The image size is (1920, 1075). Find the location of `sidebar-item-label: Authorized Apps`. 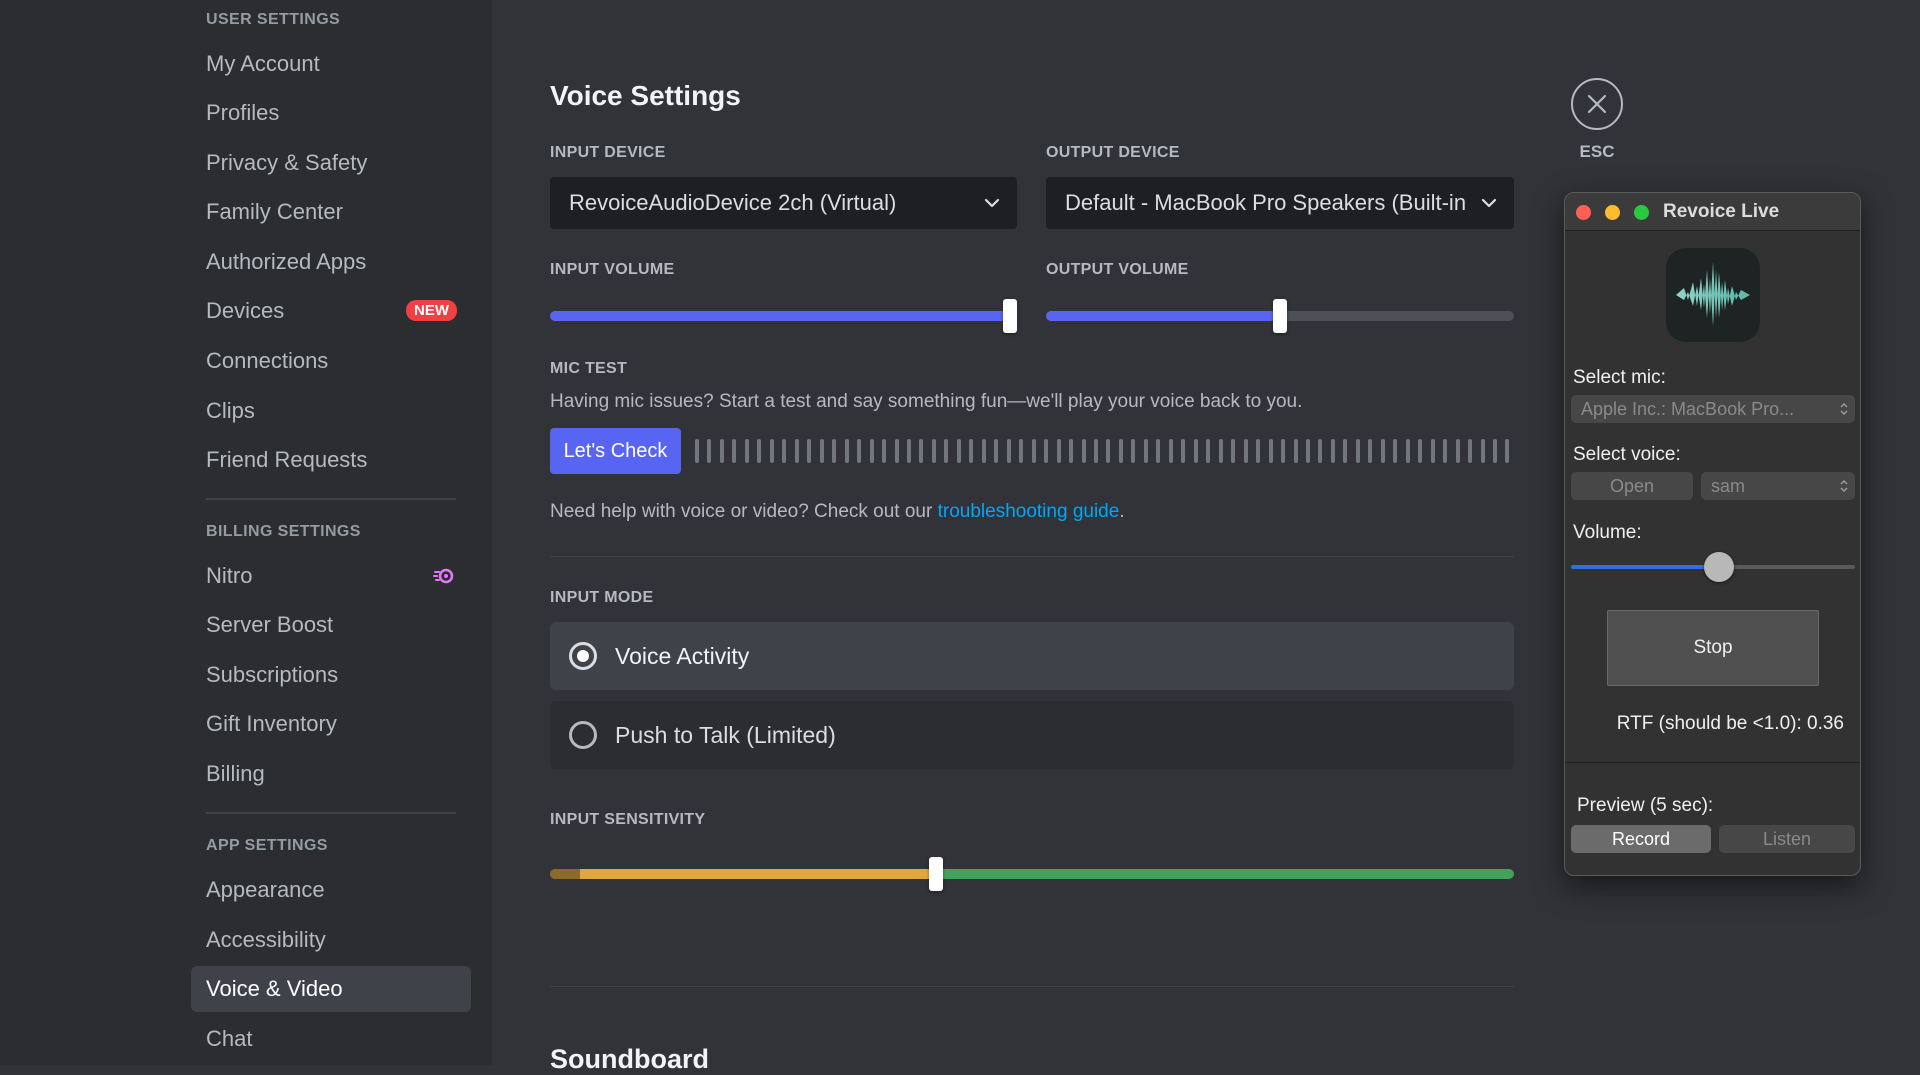

sidebar-item-label: Authorized Apps is located at coordinates (286, 261).